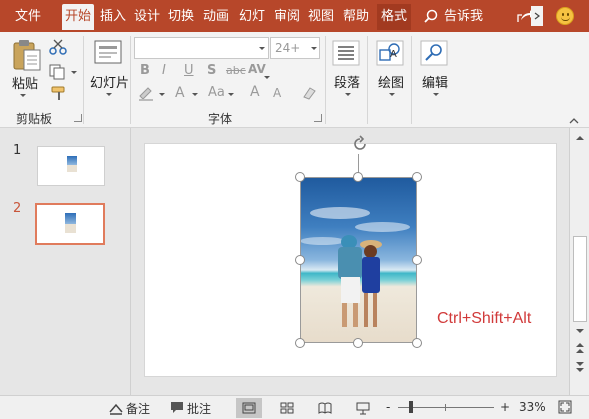 The width and height of the screenshot is (589, 419). Describe the element at coordinates (147, 93) in the screenshot. I see `highlight-icon` at that location.